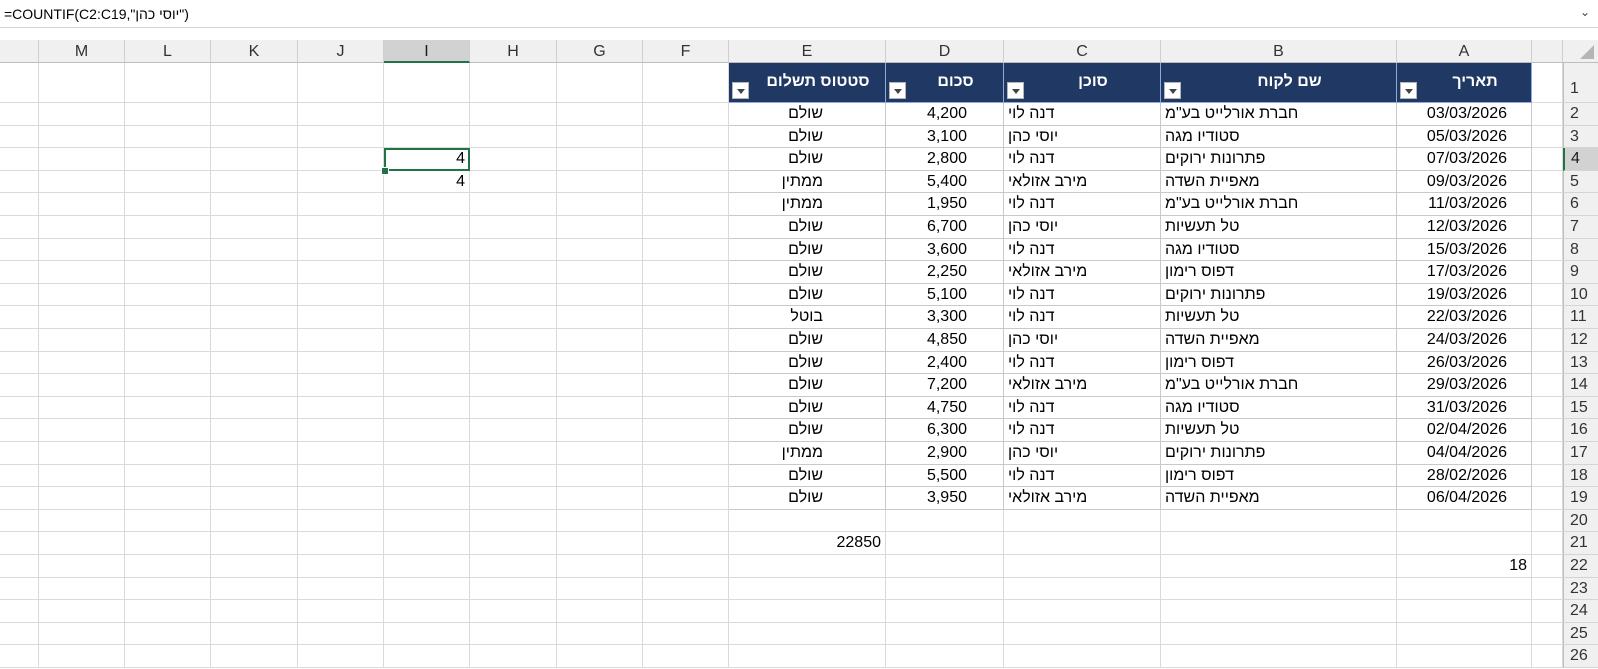  What do you see at coordinates (807, 182) in the screenshot?
I see `table-cell-e: ממתין` at bounding box center [807, 182].